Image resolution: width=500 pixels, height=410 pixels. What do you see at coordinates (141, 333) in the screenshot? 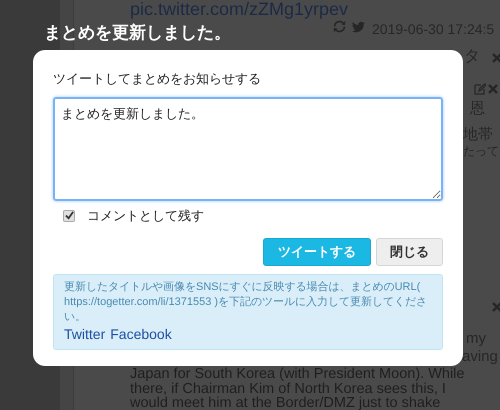
I see `share-link: Facebook` at bounding box center [141, 333].